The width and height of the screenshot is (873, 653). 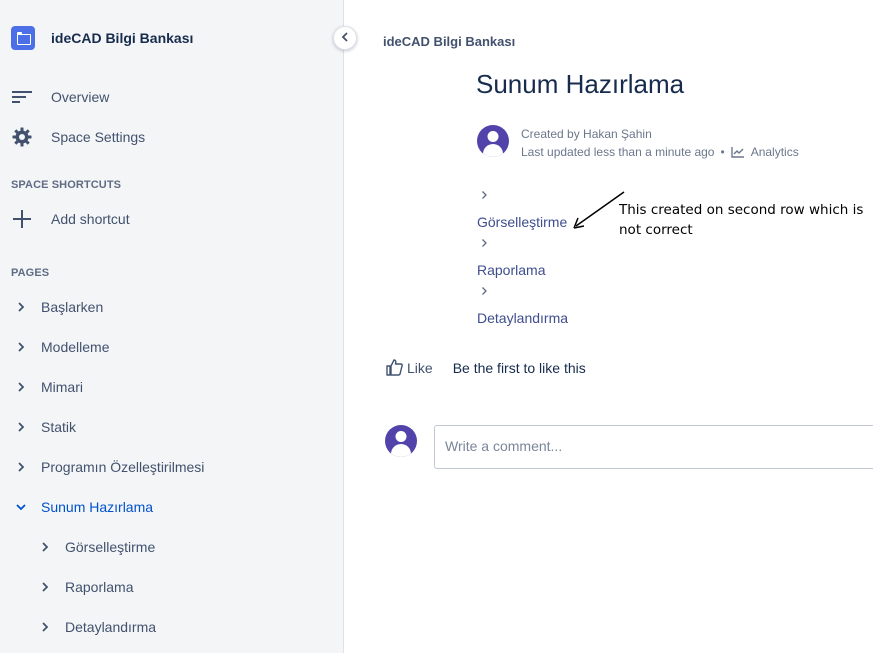 What do you see at coordinates (580, 84) in the screenshot?
I see `page-title: Sunum Hazırlama` at bounding box center [580, 84].